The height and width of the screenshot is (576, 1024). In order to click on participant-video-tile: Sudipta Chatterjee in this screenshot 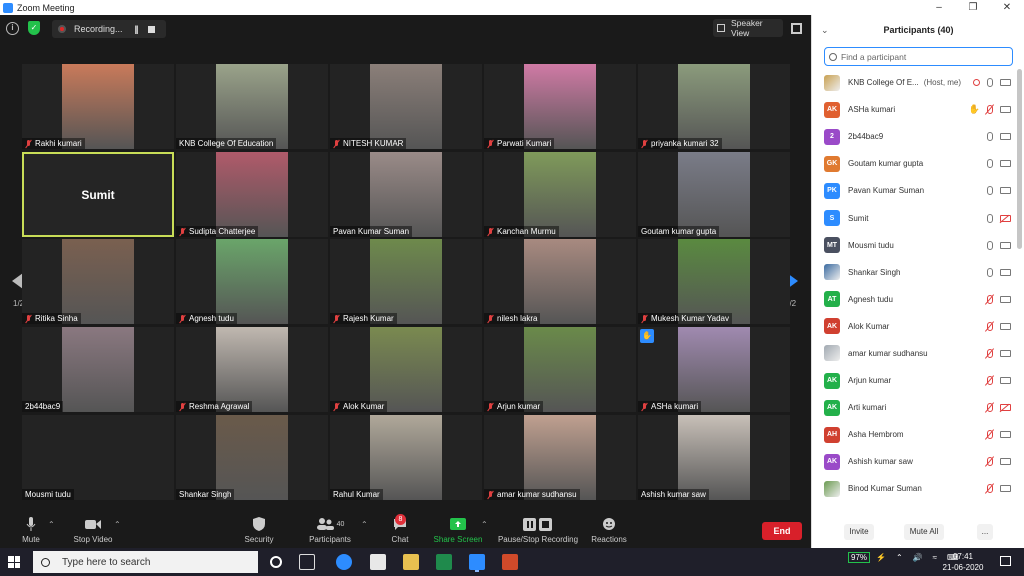, I will do `click(252, 194)`.